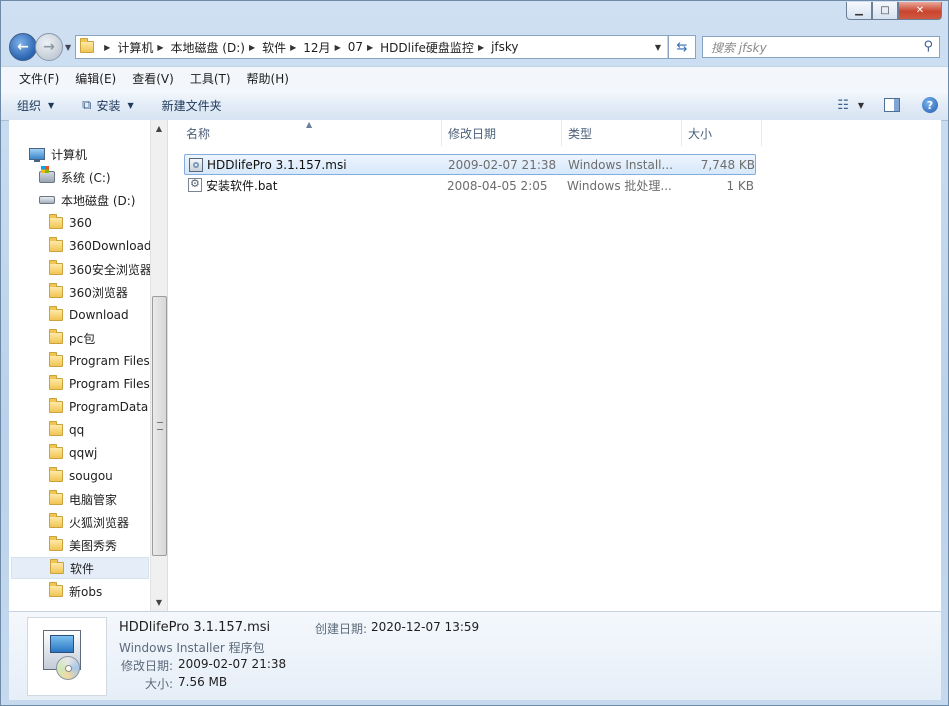 The width and height of the screenshot is (949, 706). I want to click on menu-bar: 文件(F) 编辑(E) 查看(V) 工具(T) 帮助(H), so click(474, 78).